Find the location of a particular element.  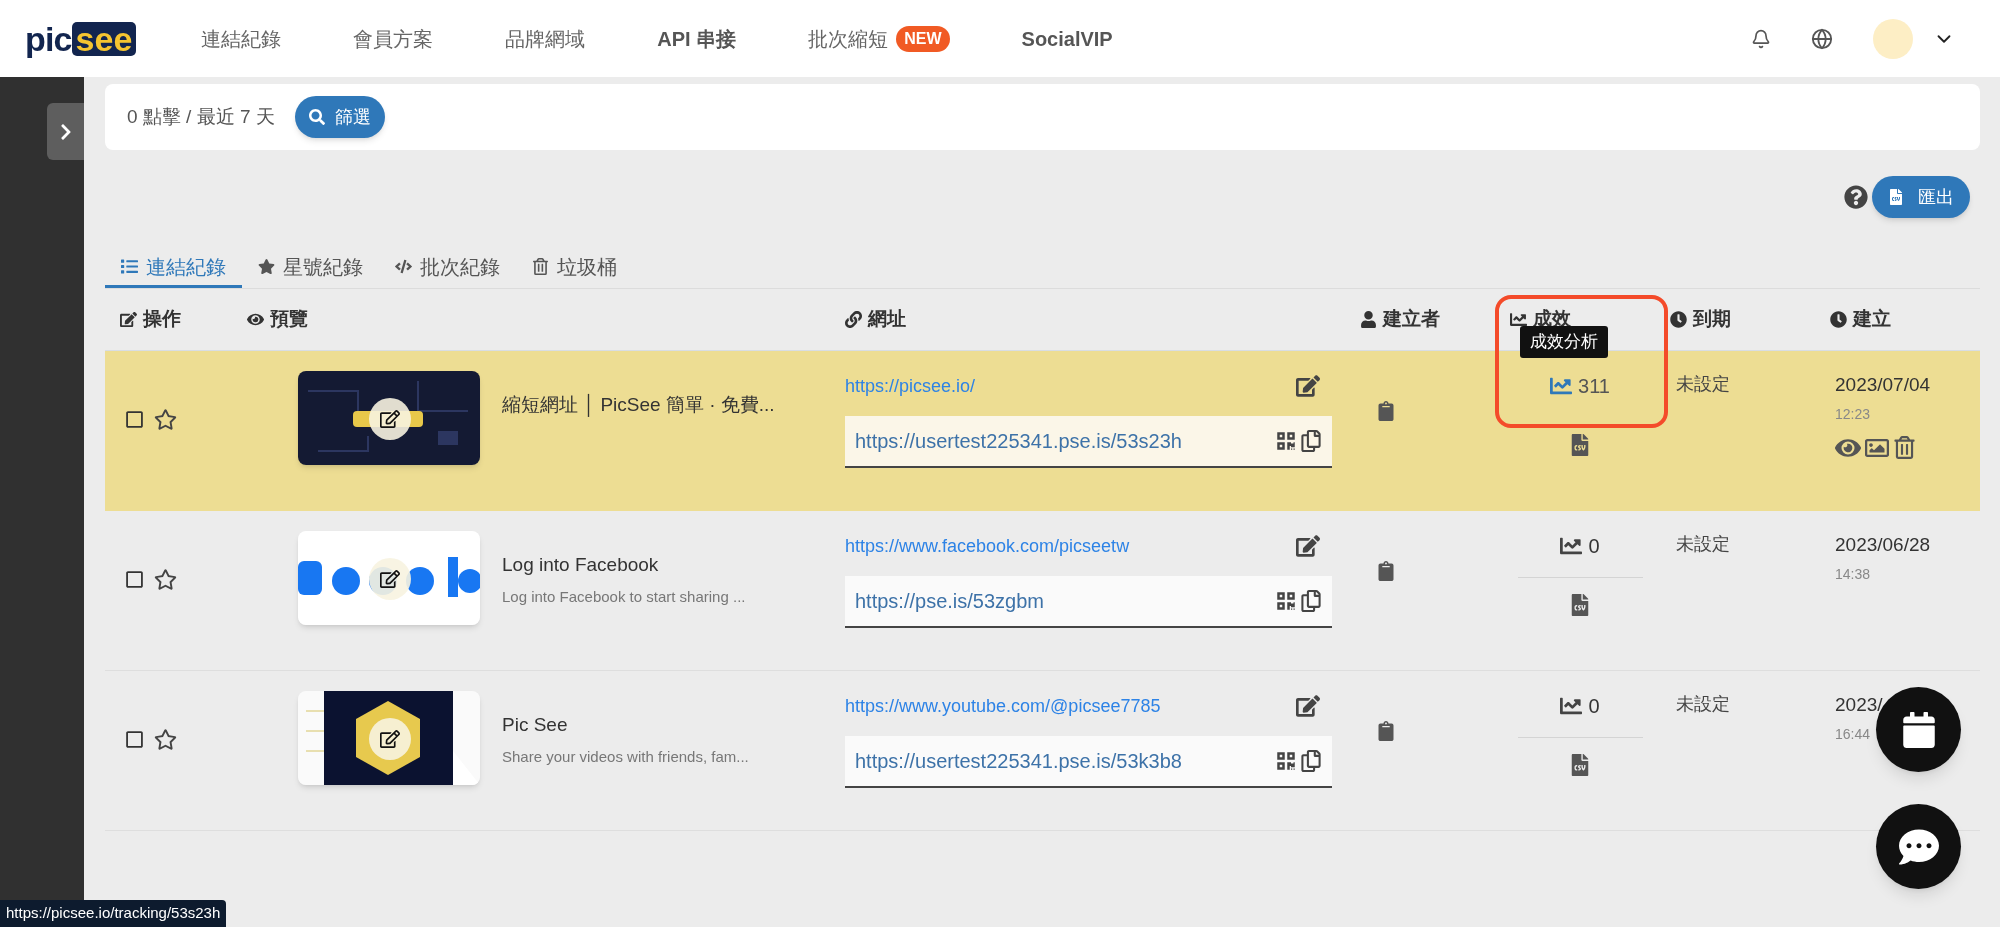

column-header: 網址 is located at coordinates (875, 319).